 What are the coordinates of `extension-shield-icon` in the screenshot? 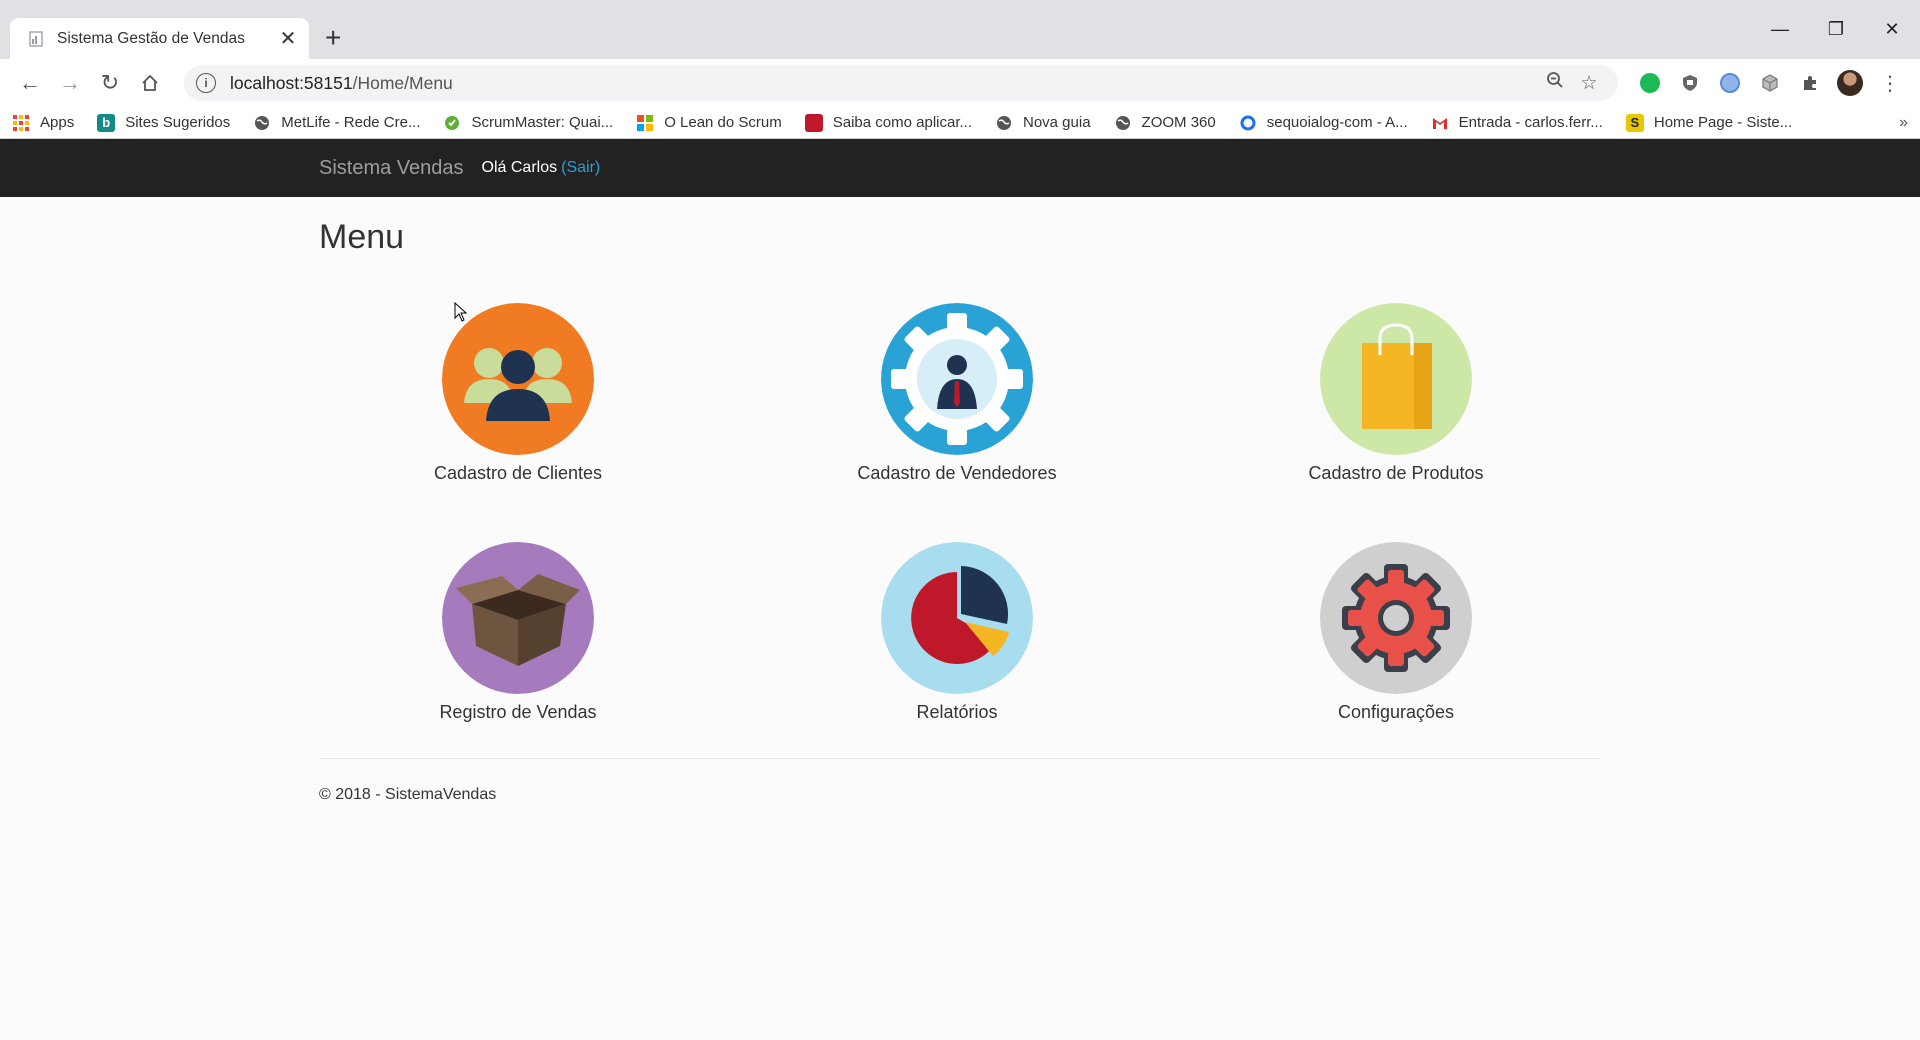 It's located at (1690, 83).